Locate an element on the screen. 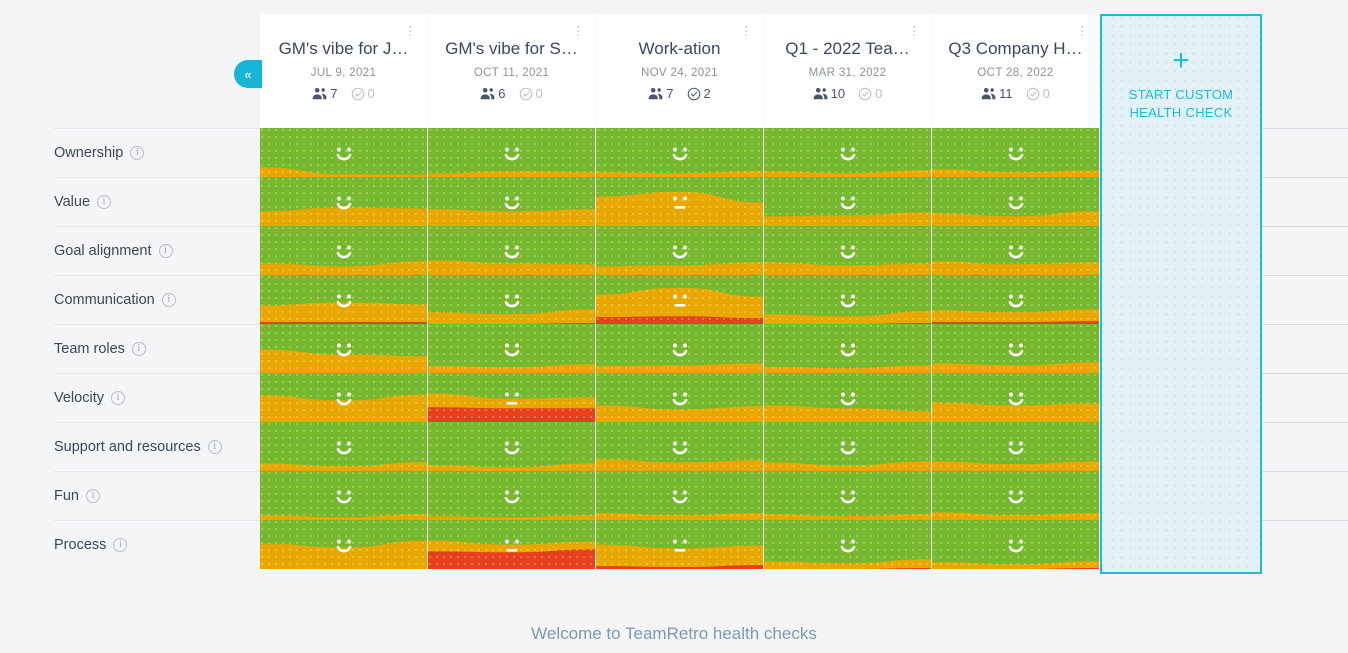 Image resolution: width=1348 pixels, height=653 pixels. collapse-sidebar-button: « is located at coordinates (248, 74).